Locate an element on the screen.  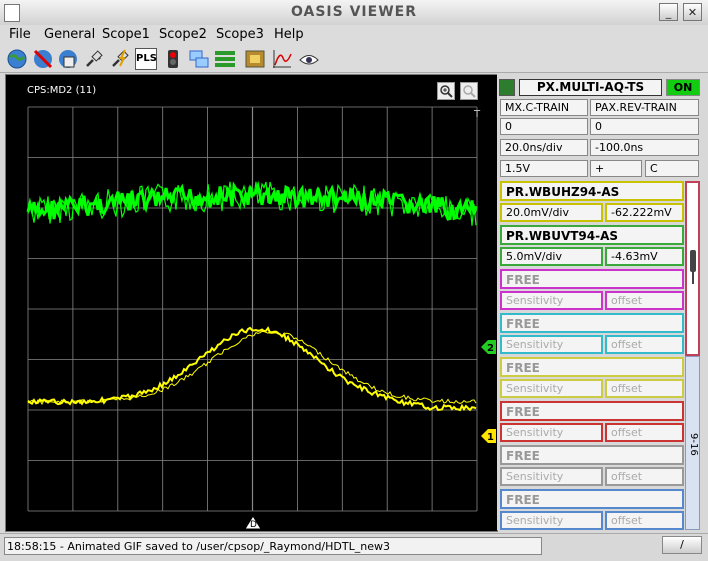
channel-name-6: FREE is located at coordinates (592, 411).